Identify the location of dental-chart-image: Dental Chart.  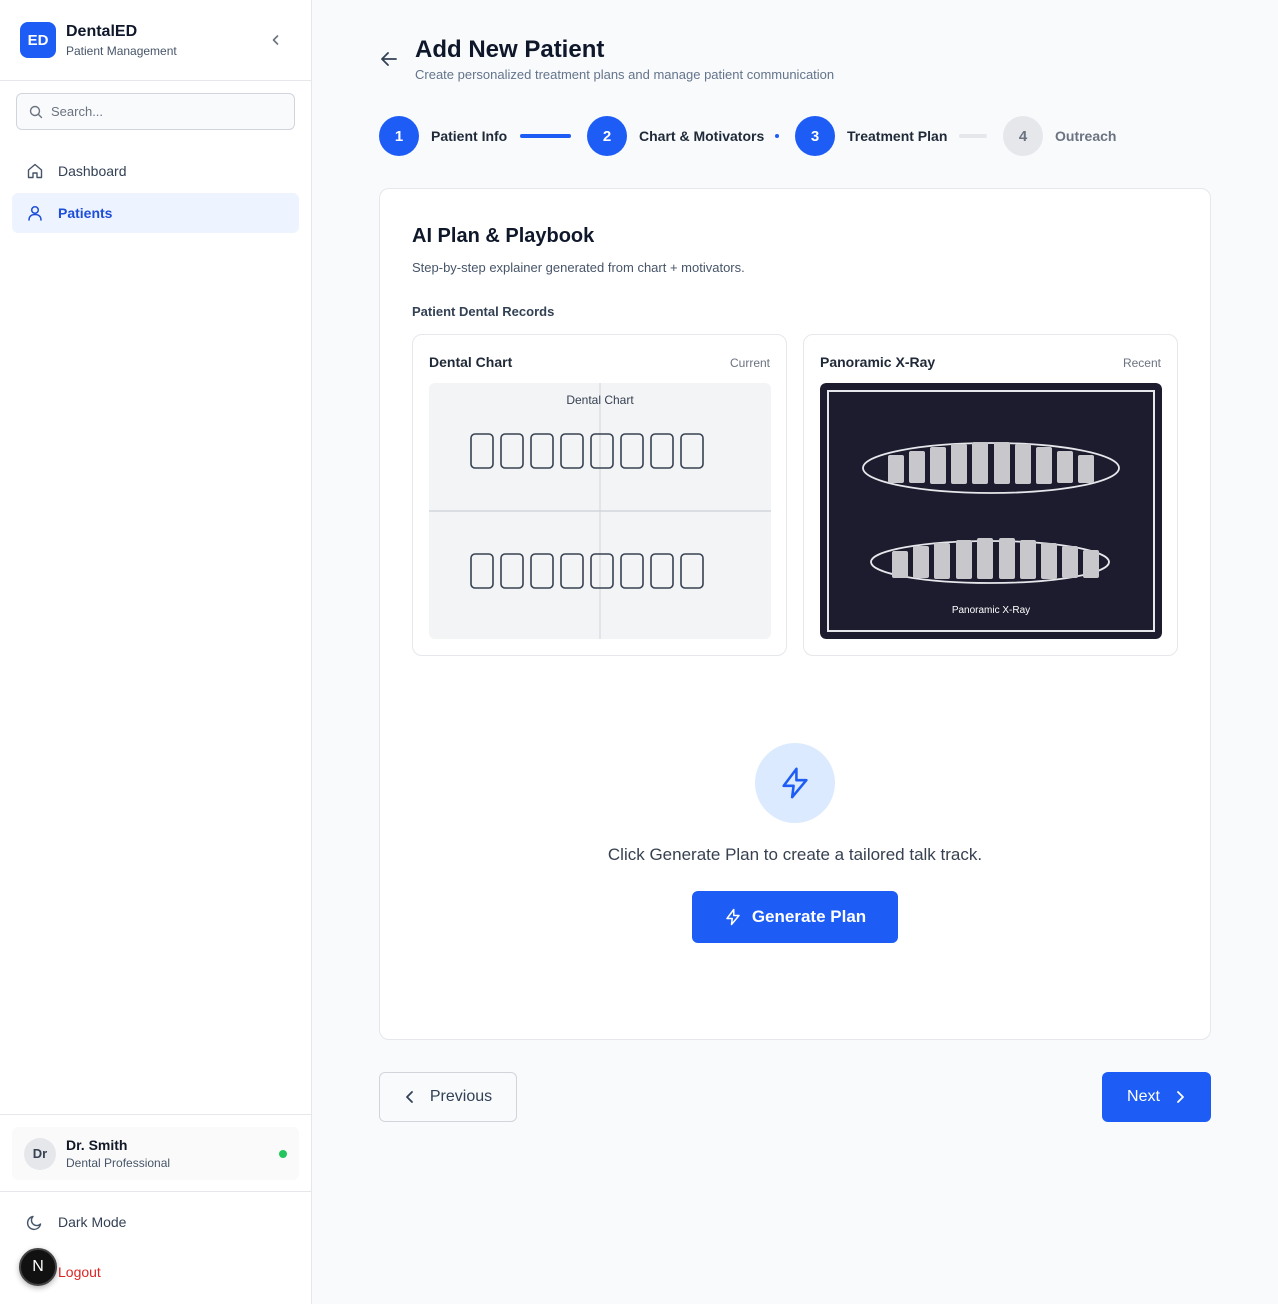
(600, 511).